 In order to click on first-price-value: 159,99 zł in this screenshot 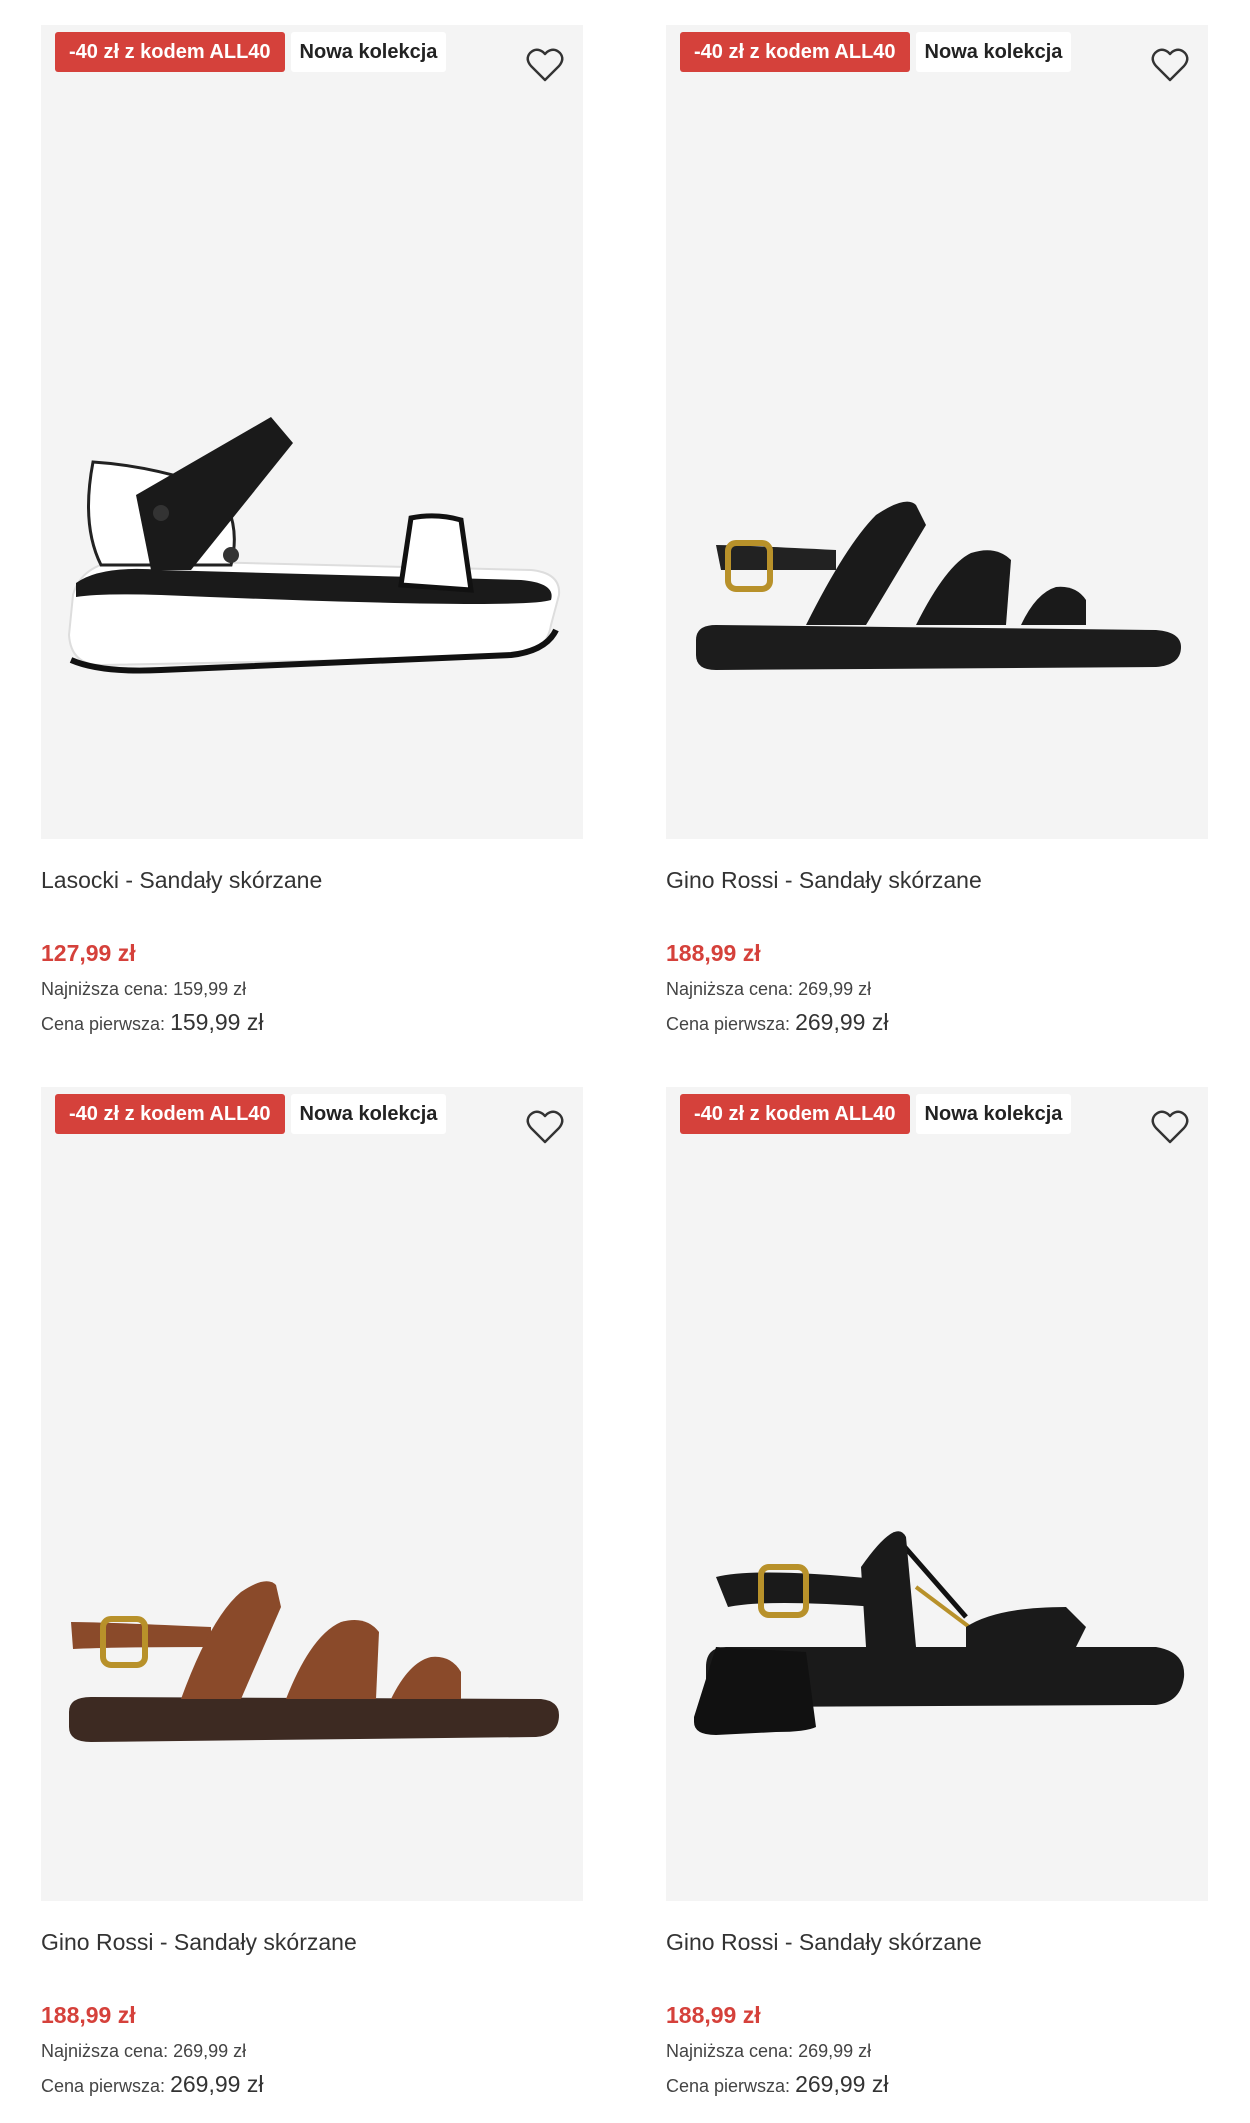, I will do `click(217, 1022)`.